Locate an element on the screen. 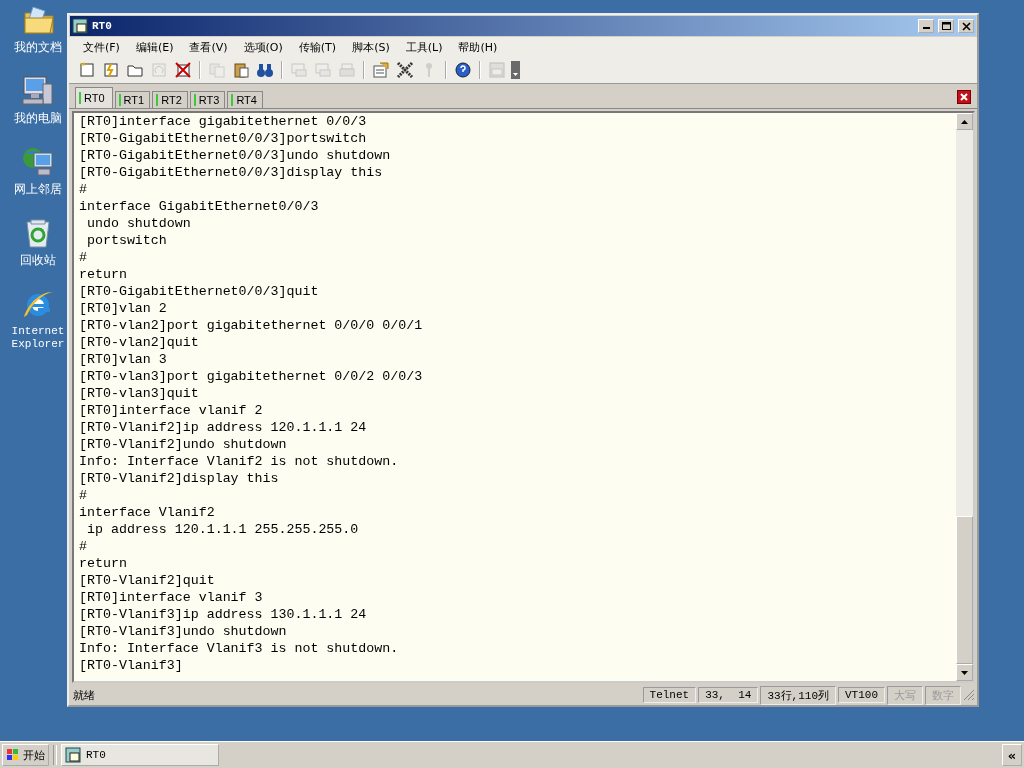 The image size is (1024, 768). status-field: 33行,110列 is located at coordinates (798, 695).